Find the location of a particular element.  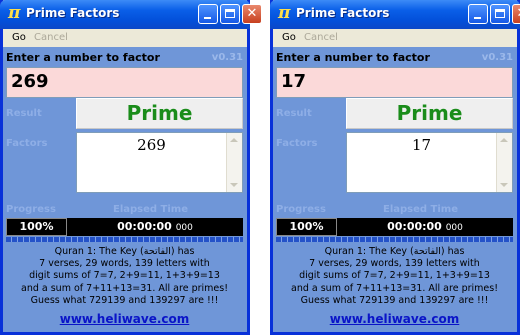

factors-list: 17 is located at coordinates (429, 162).